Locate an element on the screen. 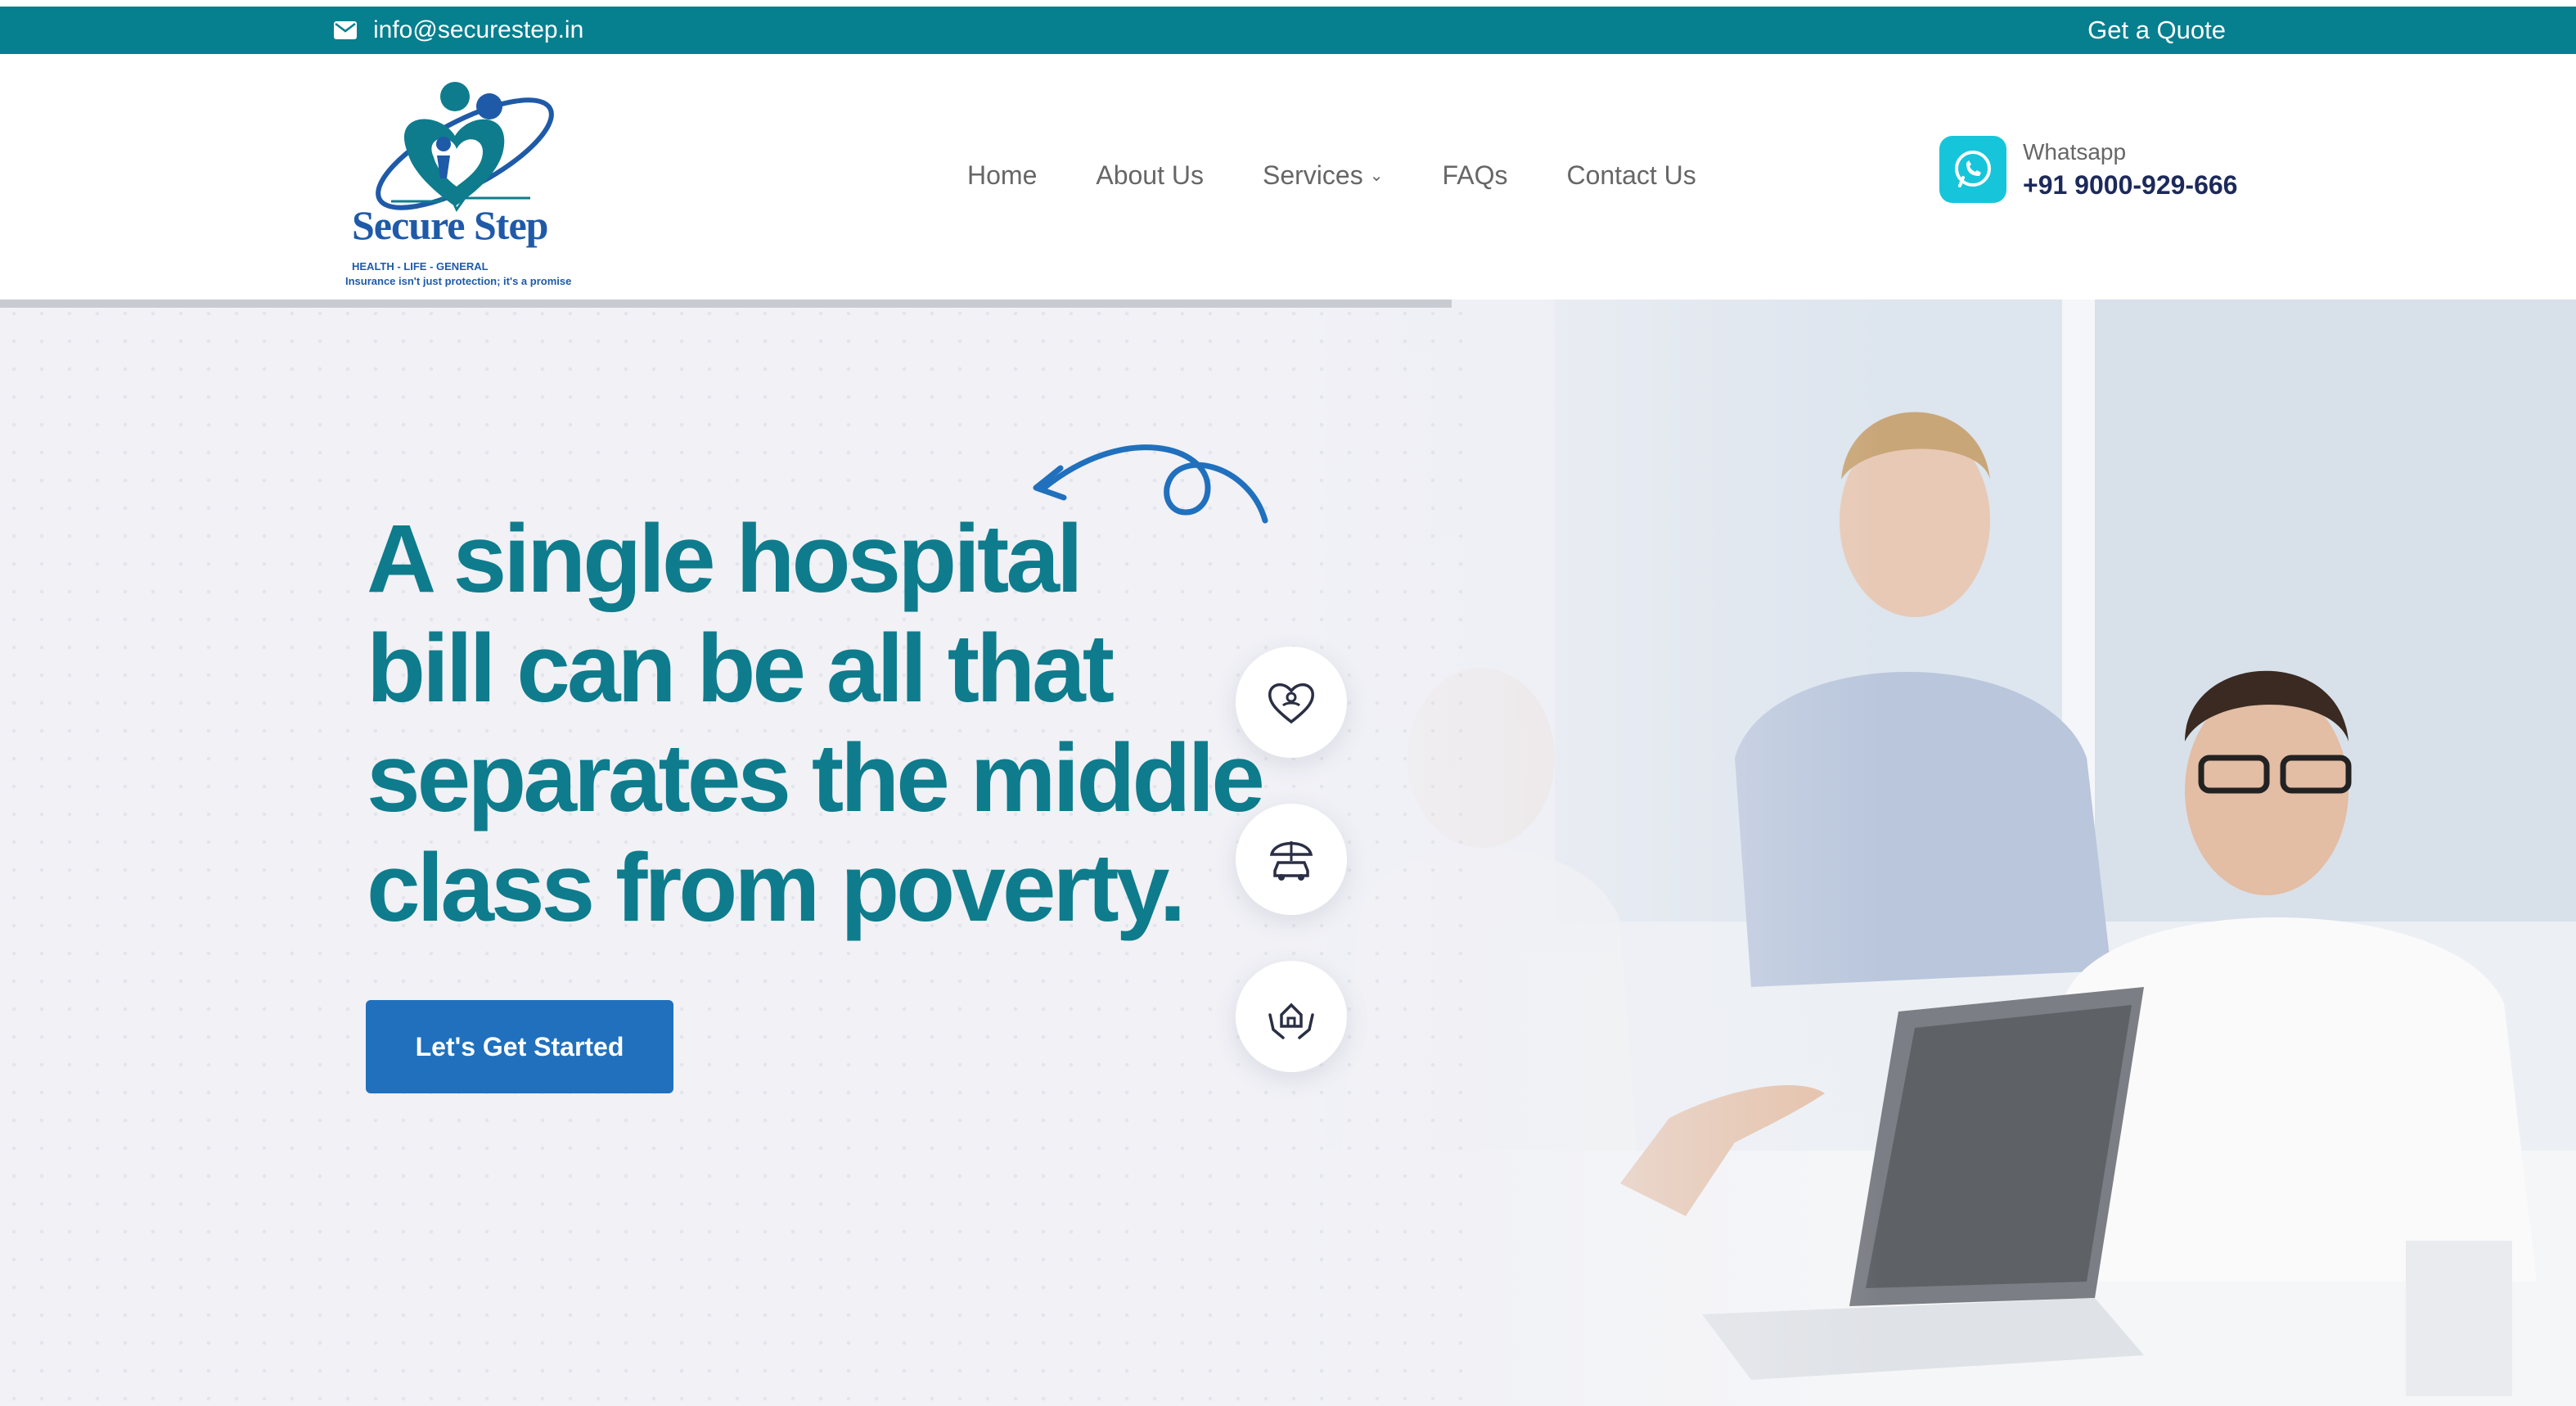 This screenshot has height=1406, width=2576. headline-line-4: class from poverty. is located at coordinates (776, 888).